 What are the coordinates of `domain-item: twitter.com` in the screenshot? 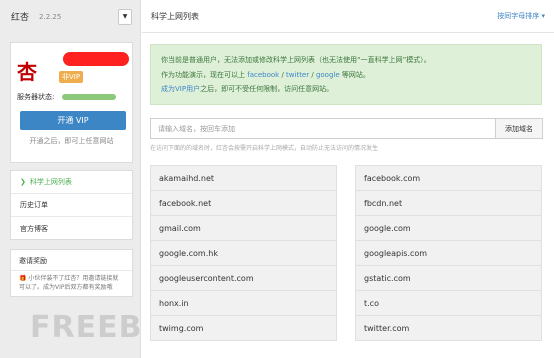 It's located at (448, 328).